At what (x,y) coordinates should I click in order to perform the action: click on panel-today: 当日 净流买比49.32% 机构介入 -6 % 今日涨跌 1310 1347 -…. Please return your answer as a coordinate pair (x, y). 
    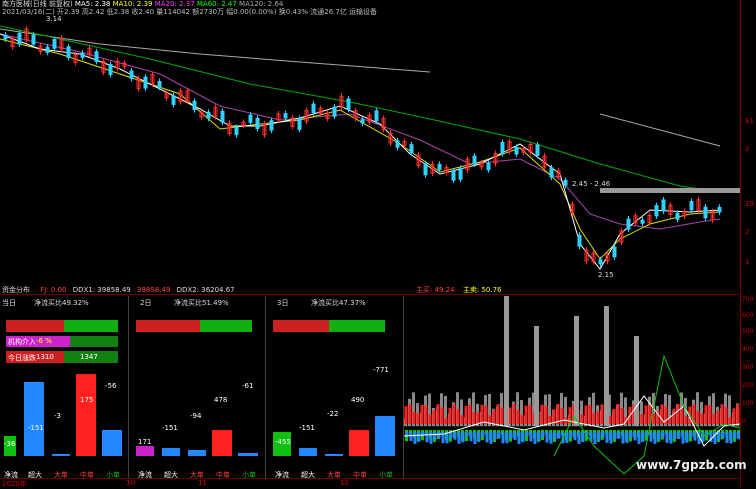
    Looking at the image, I should click on (64, 387).